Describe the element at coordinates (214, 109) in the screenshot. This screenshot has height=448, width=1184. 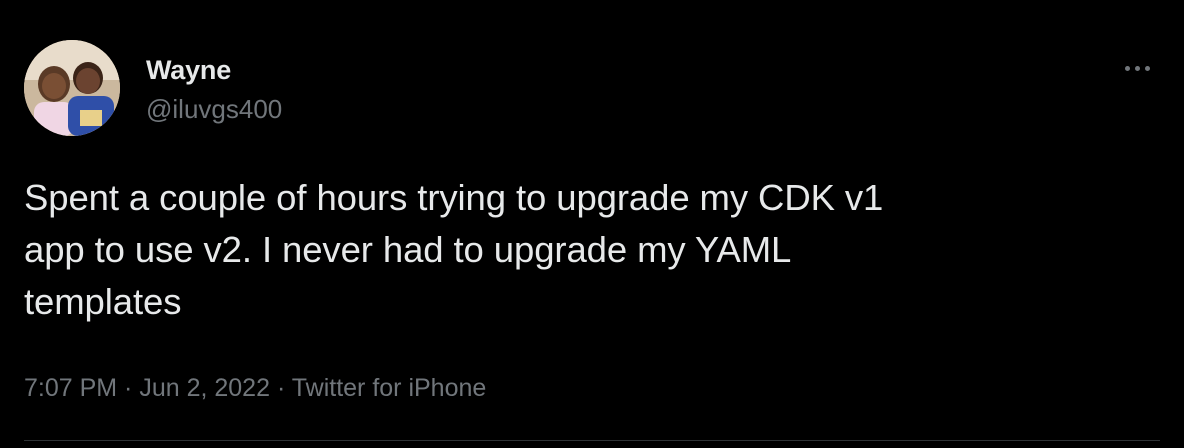
I see `author-handle: @iluvgs400` at that location.